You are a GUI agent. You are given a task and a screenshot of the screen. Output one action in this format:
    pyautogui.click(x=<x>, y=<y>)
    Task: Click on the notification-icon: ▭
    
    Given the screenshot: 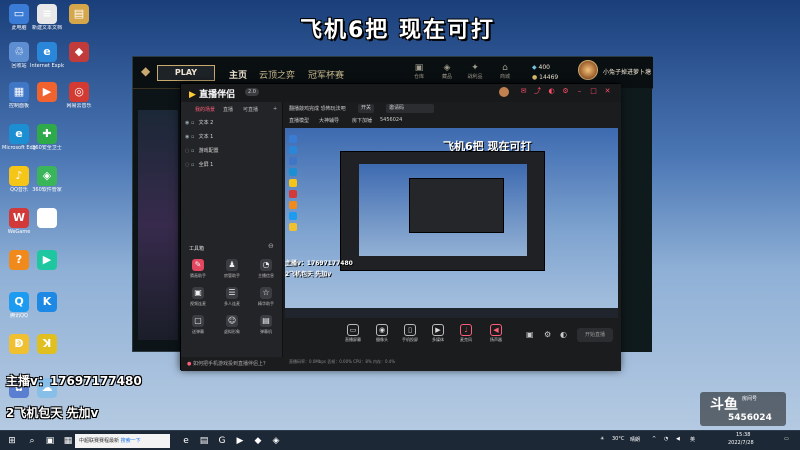 What is the action you would take?
    pyautogui.click(x=786, y=439)
    